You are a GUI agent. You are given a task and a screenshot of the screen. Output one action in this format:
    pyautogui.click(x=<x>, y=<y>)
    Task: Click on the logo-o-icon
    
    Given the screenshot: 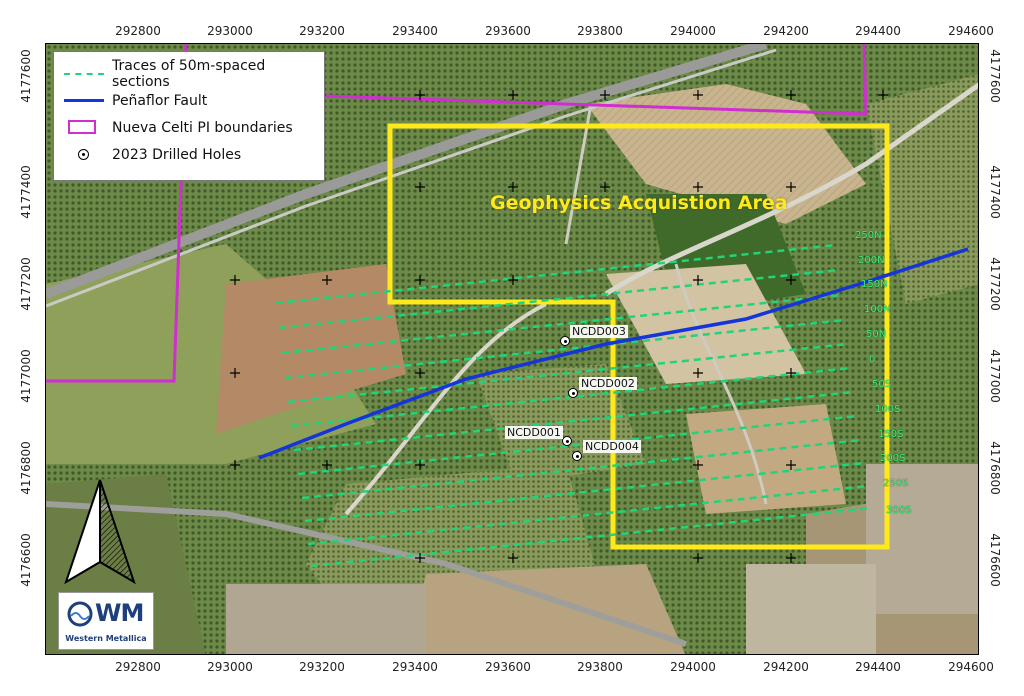 What is the action you would take?
    pyautogui.click(x=80, y=614)
    